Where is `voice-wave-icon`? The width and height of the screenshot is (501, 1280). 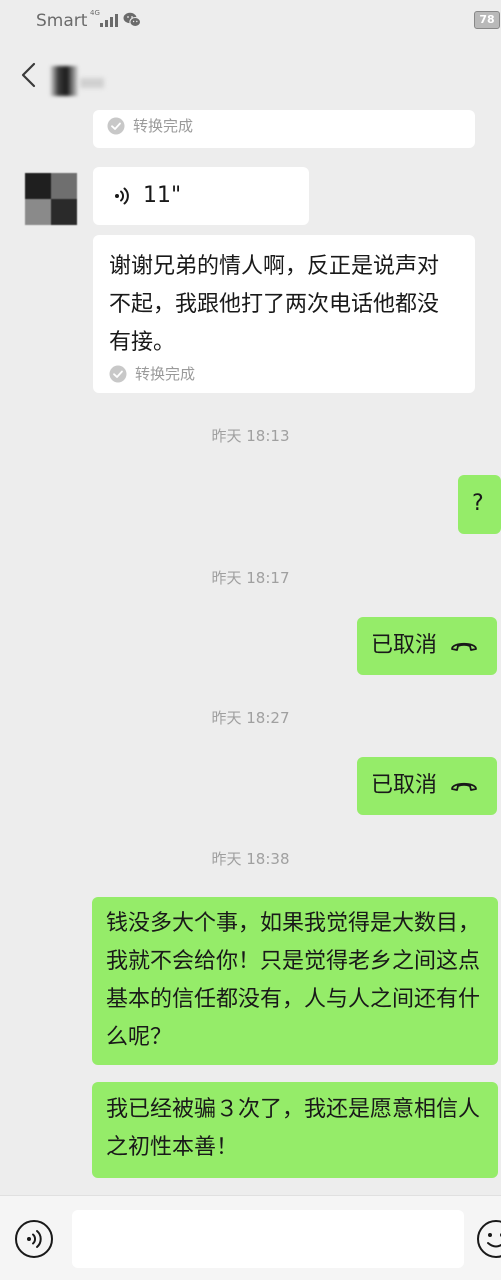 voice-wave-icon is located at coordinates (122, 196).